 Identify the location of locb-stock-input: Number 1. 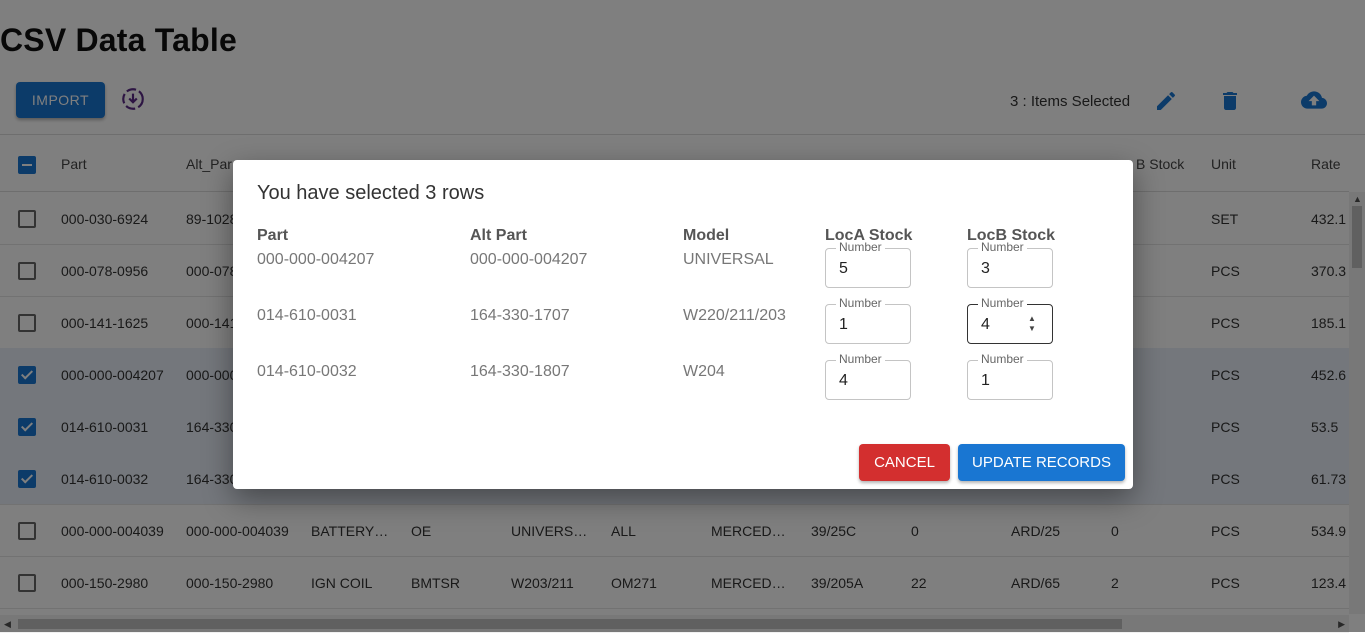
(1010, 376).